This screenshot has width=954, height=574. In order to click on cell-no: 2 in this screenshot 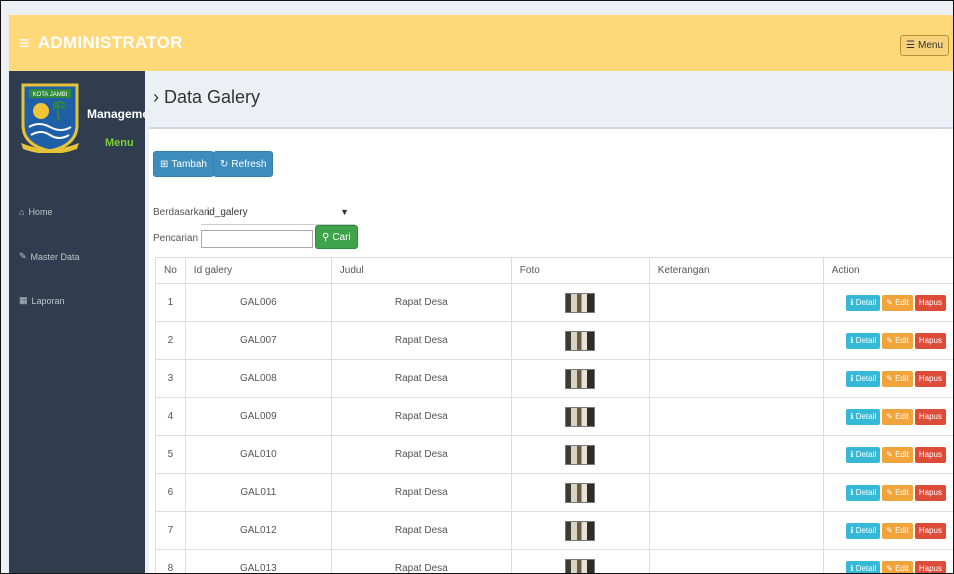, I will do `click(170, 340)`.